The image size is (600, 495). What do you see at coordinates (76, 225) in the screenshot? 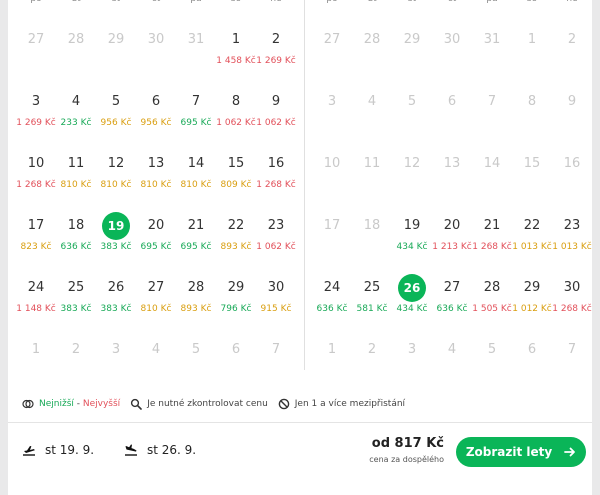
I see `day-number: 18` at bounding box center [76, 225].